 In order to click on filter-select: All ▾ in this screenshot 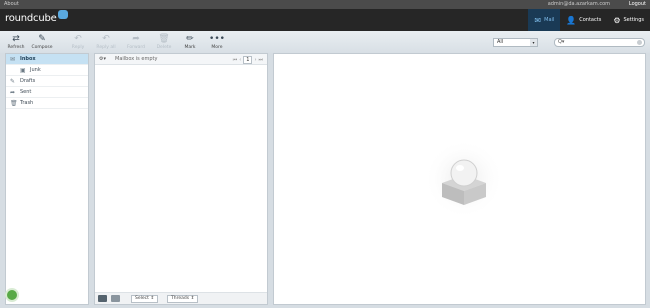, I will do `click(515, 42)`.